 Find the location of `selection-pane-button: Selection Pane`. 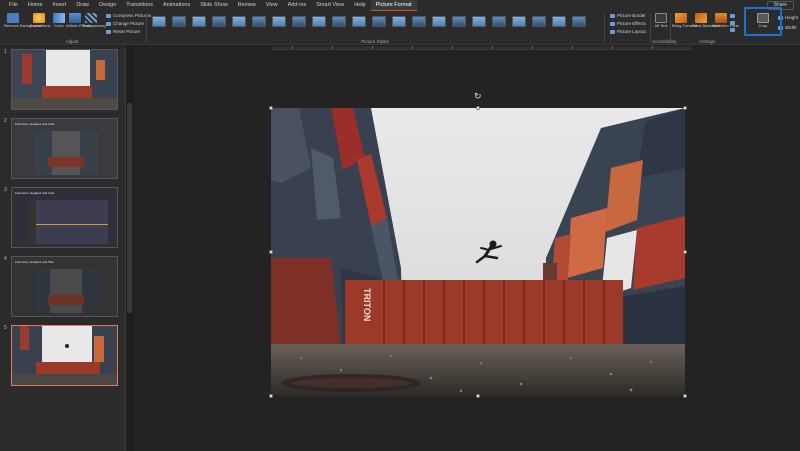

selection-pane-button: Selection Pane is located at coordinates (725, 21).